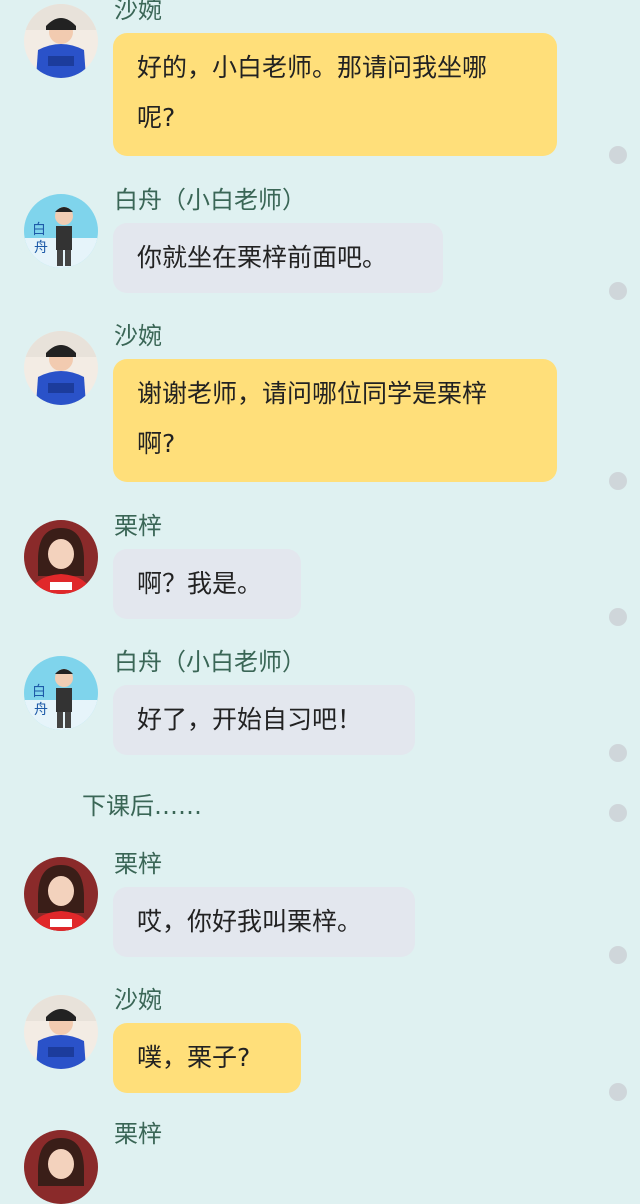 This screenshot has height=1204, width=640. I want to click on message-bubble: 噗，栗子?, so click(207, 1058).